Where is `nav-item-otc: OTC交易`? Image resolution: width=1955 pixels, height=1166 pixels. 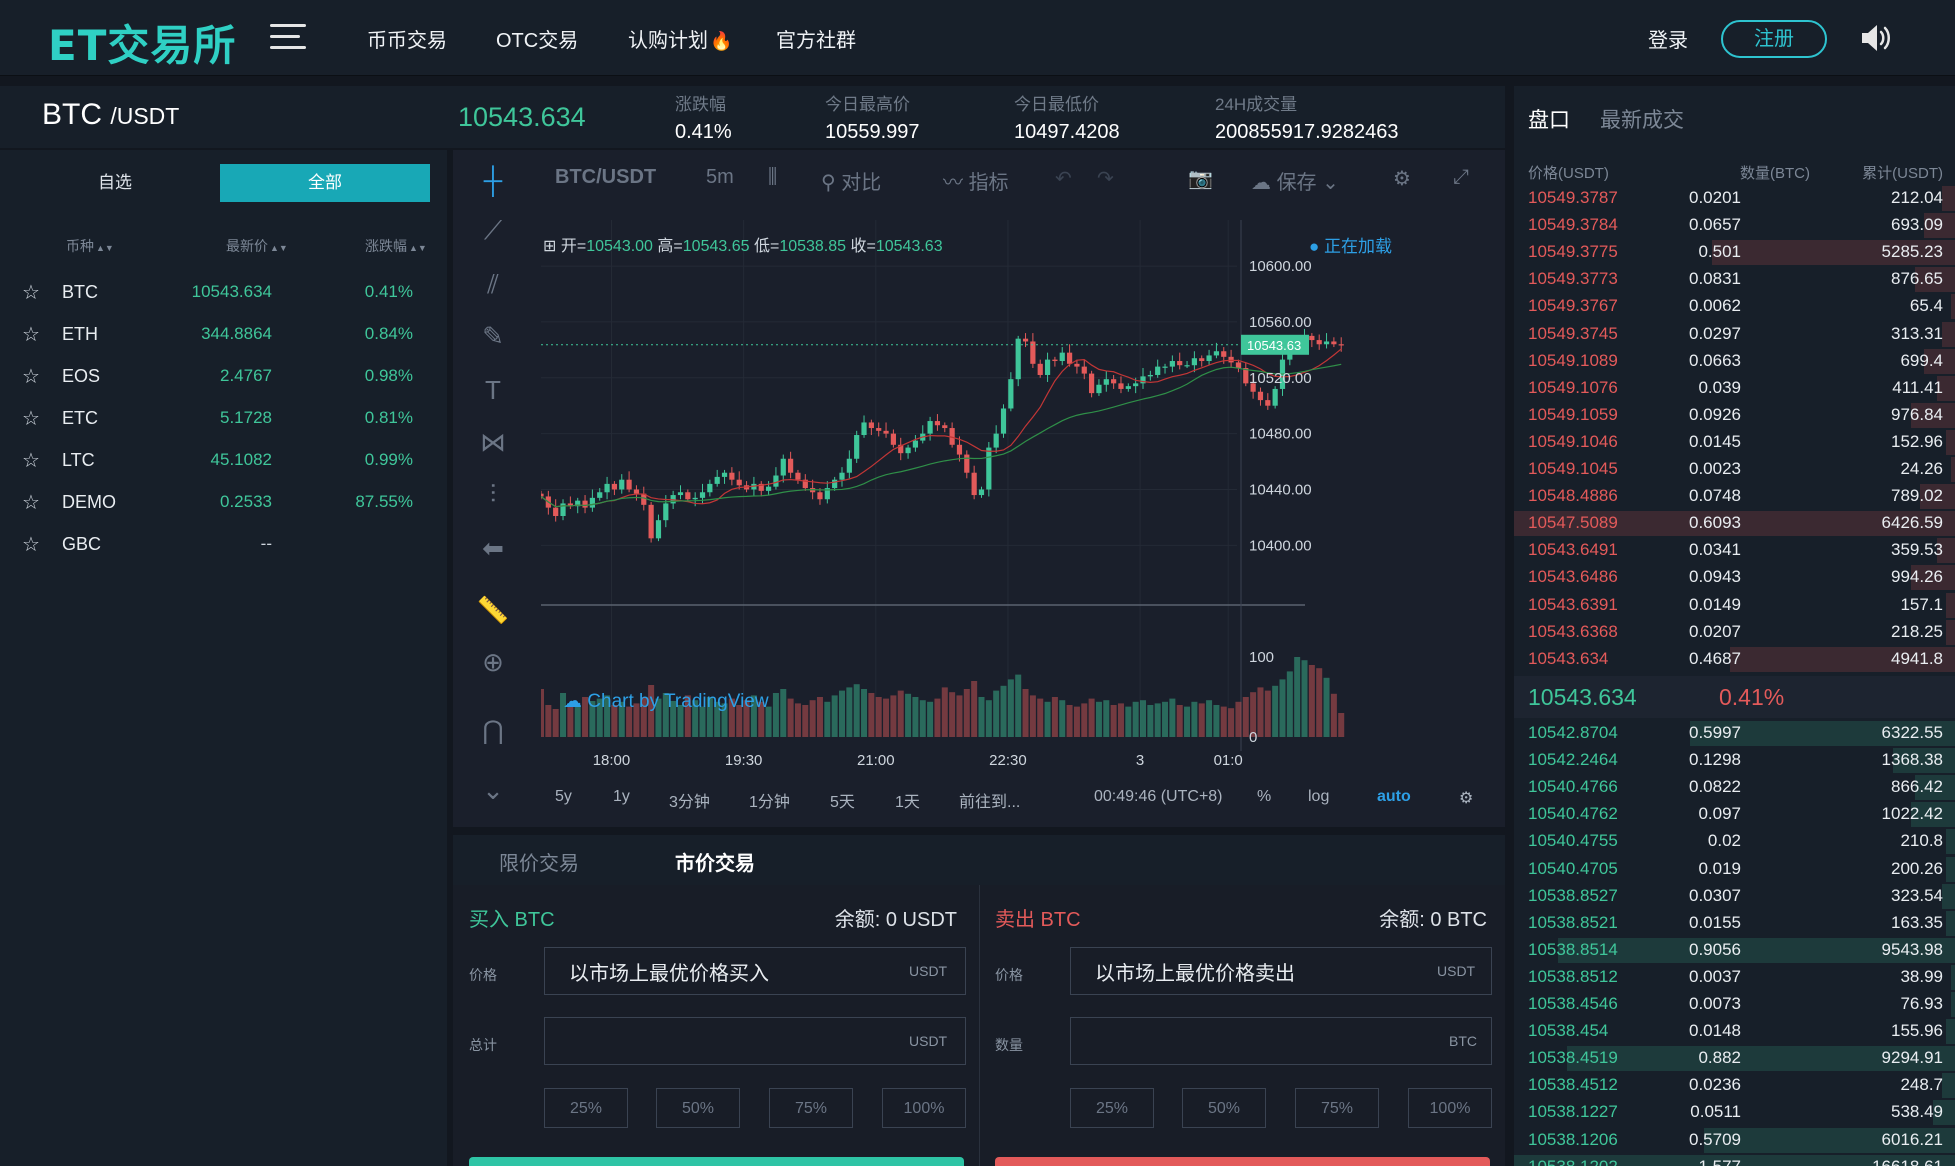
nav-item-otc: OTC交易 is located at coordinates (537, 38).